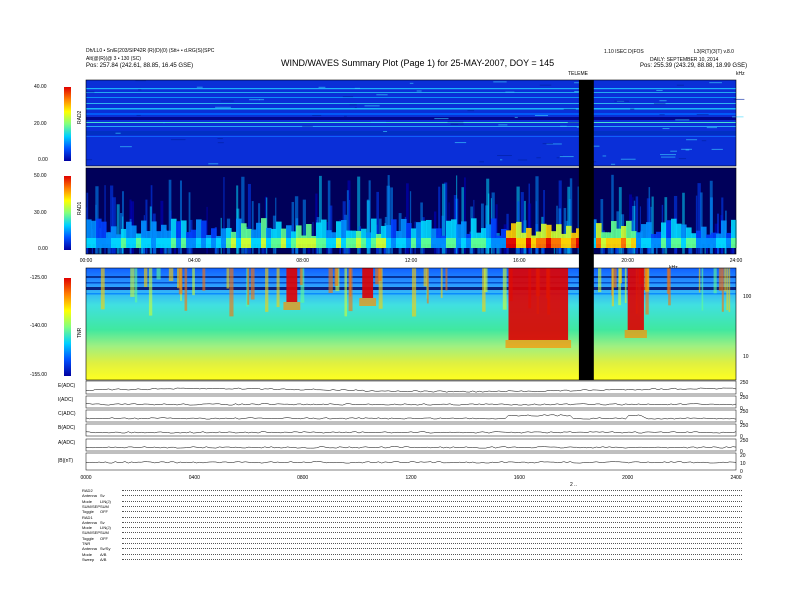 The width and height of the screenshot is (792, 612). Describe the element at coordinates (411, 211) in the screenshot. I see `rad1-spectrogram` at that location.